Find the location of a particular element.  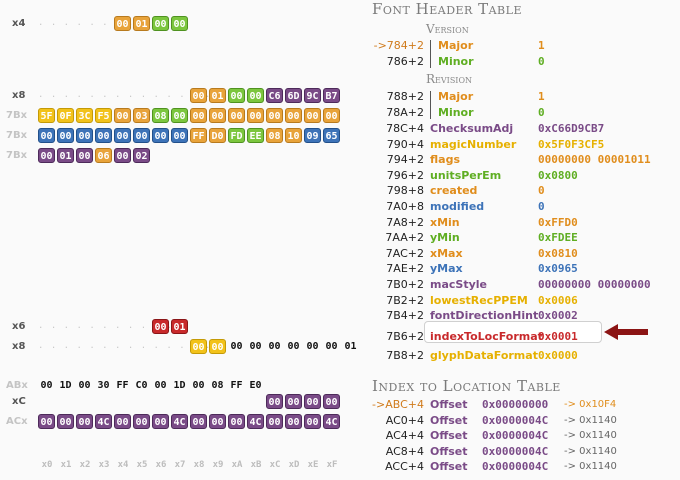

hex-byte: C0 is located at coordinates (141, 385).